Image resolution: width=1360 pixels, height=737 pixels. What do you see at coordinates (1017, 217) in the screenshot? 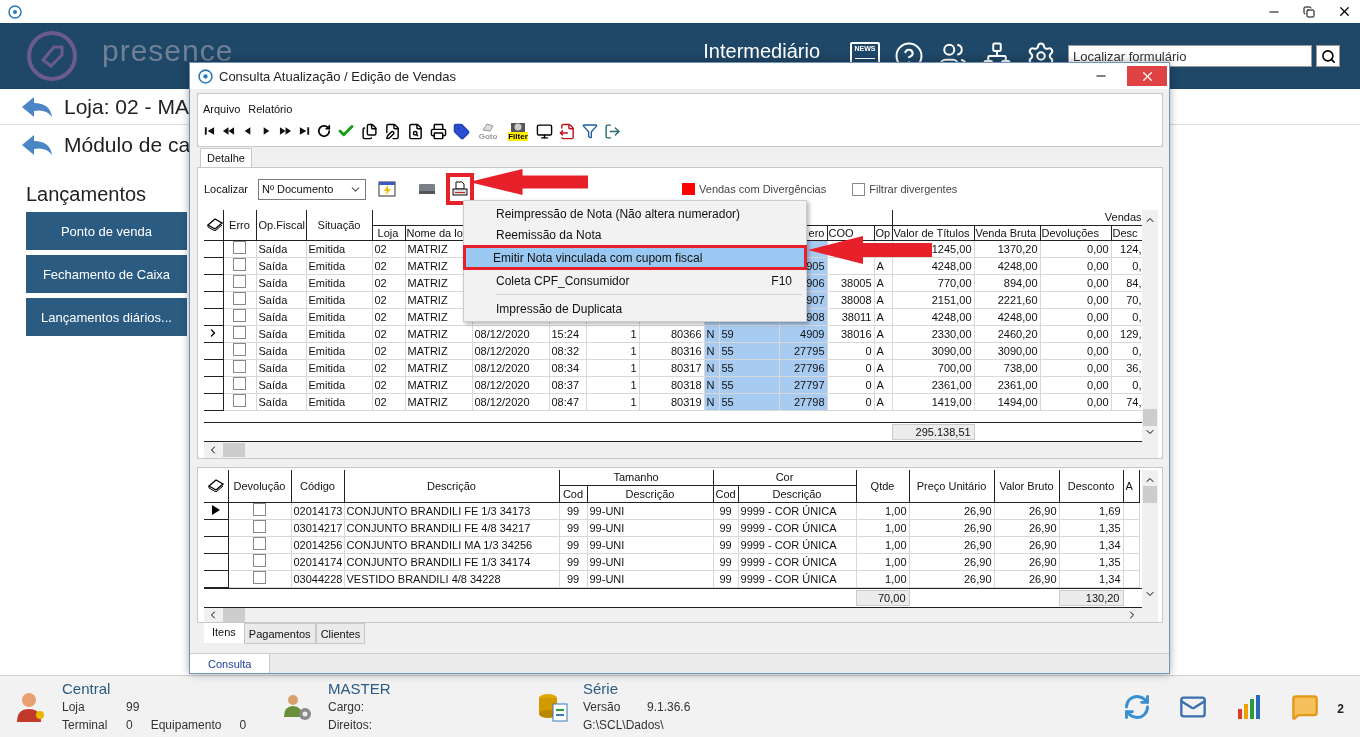
I see `group-header: Vendas` at bounding box center [1017, 217].